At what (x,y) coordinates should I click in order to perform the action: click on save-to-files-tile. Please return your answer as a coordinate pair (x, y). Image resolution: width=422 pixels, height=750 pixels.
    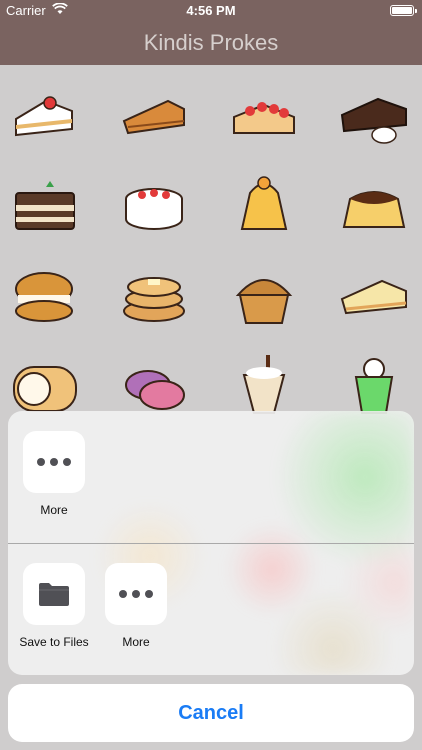
    Looking at the image, I should click on (54, 594).